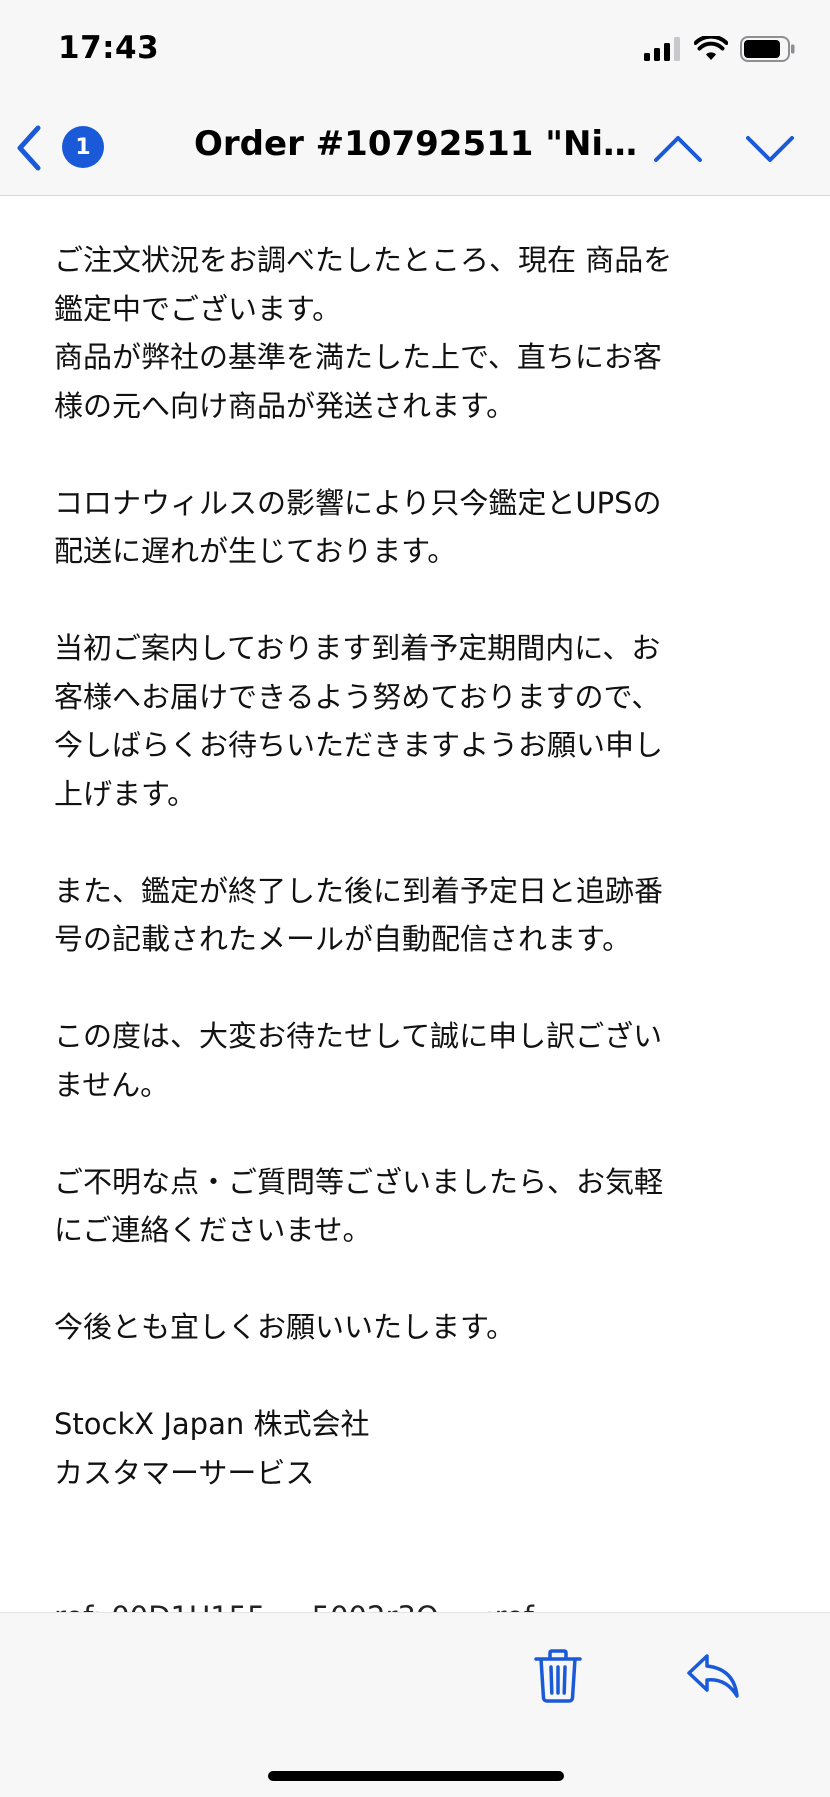 This screenshot has width=830, height=1797. I want to click on email-paragraph: コロナウィルスの影響により只今鑑定とUPSの 配送に遅れが生じております。, so click(358, 527).